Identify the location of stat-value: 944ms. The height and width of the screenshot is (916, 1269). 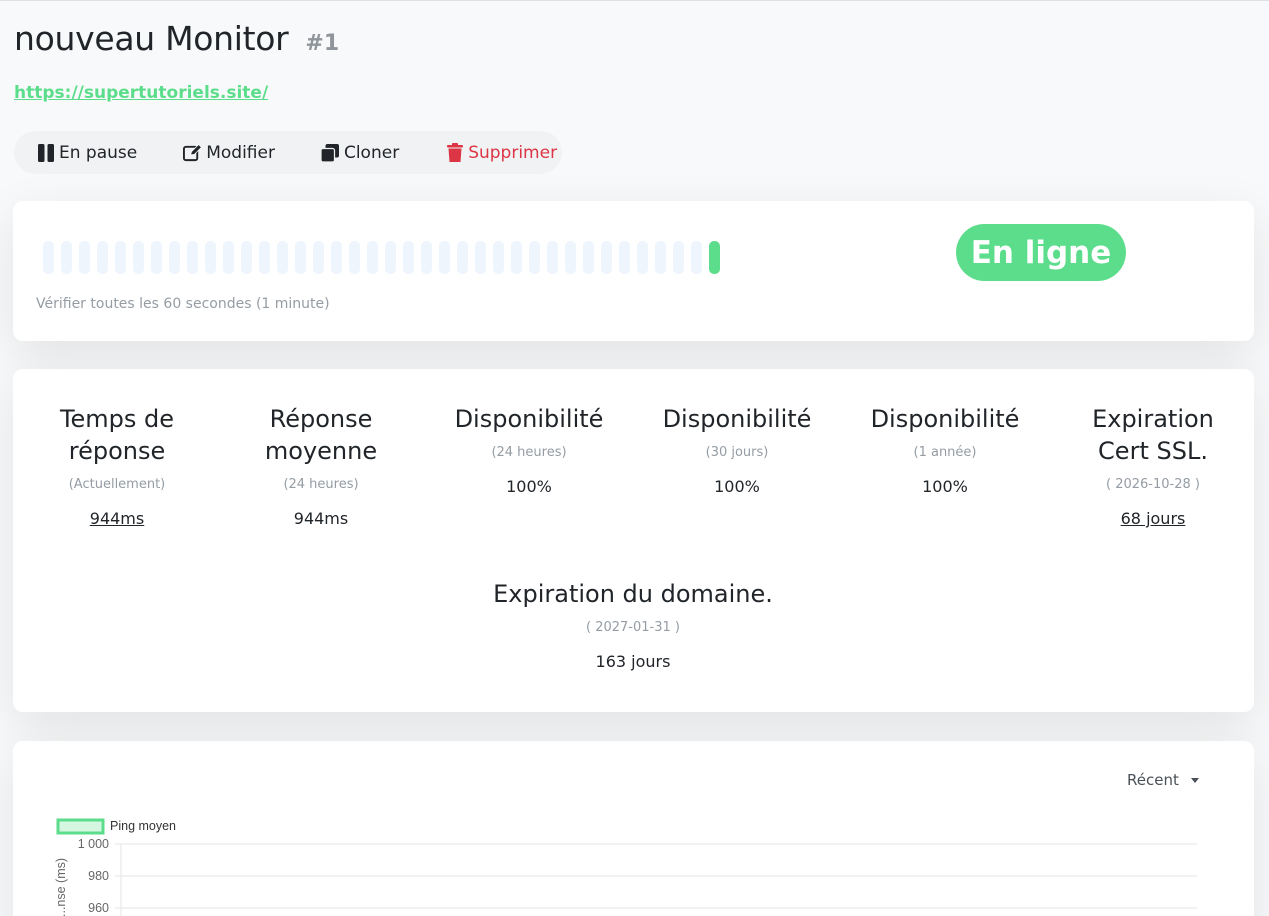
(321, 518).